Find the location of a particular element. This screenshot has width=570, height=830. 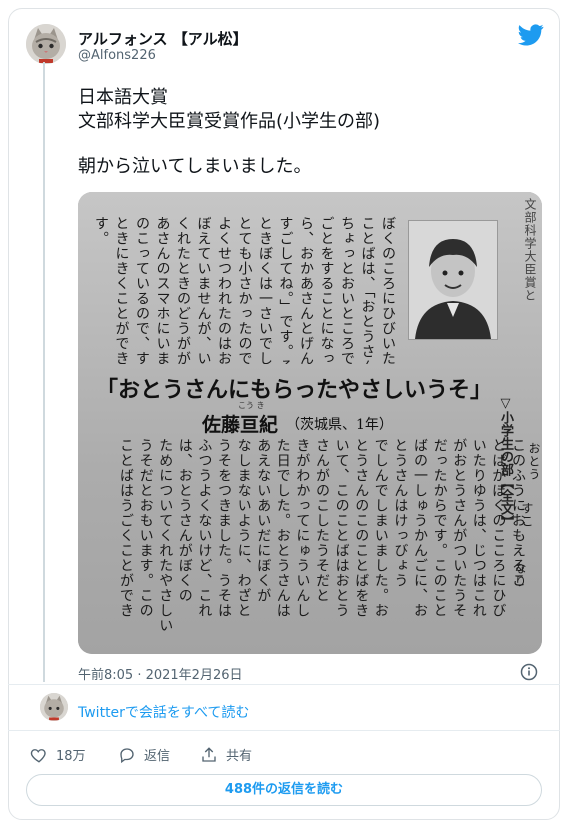

tweet-text-line-2: 文部科学大臣賞受賞作品(小学生の部) is located at coordinates (229, 121).